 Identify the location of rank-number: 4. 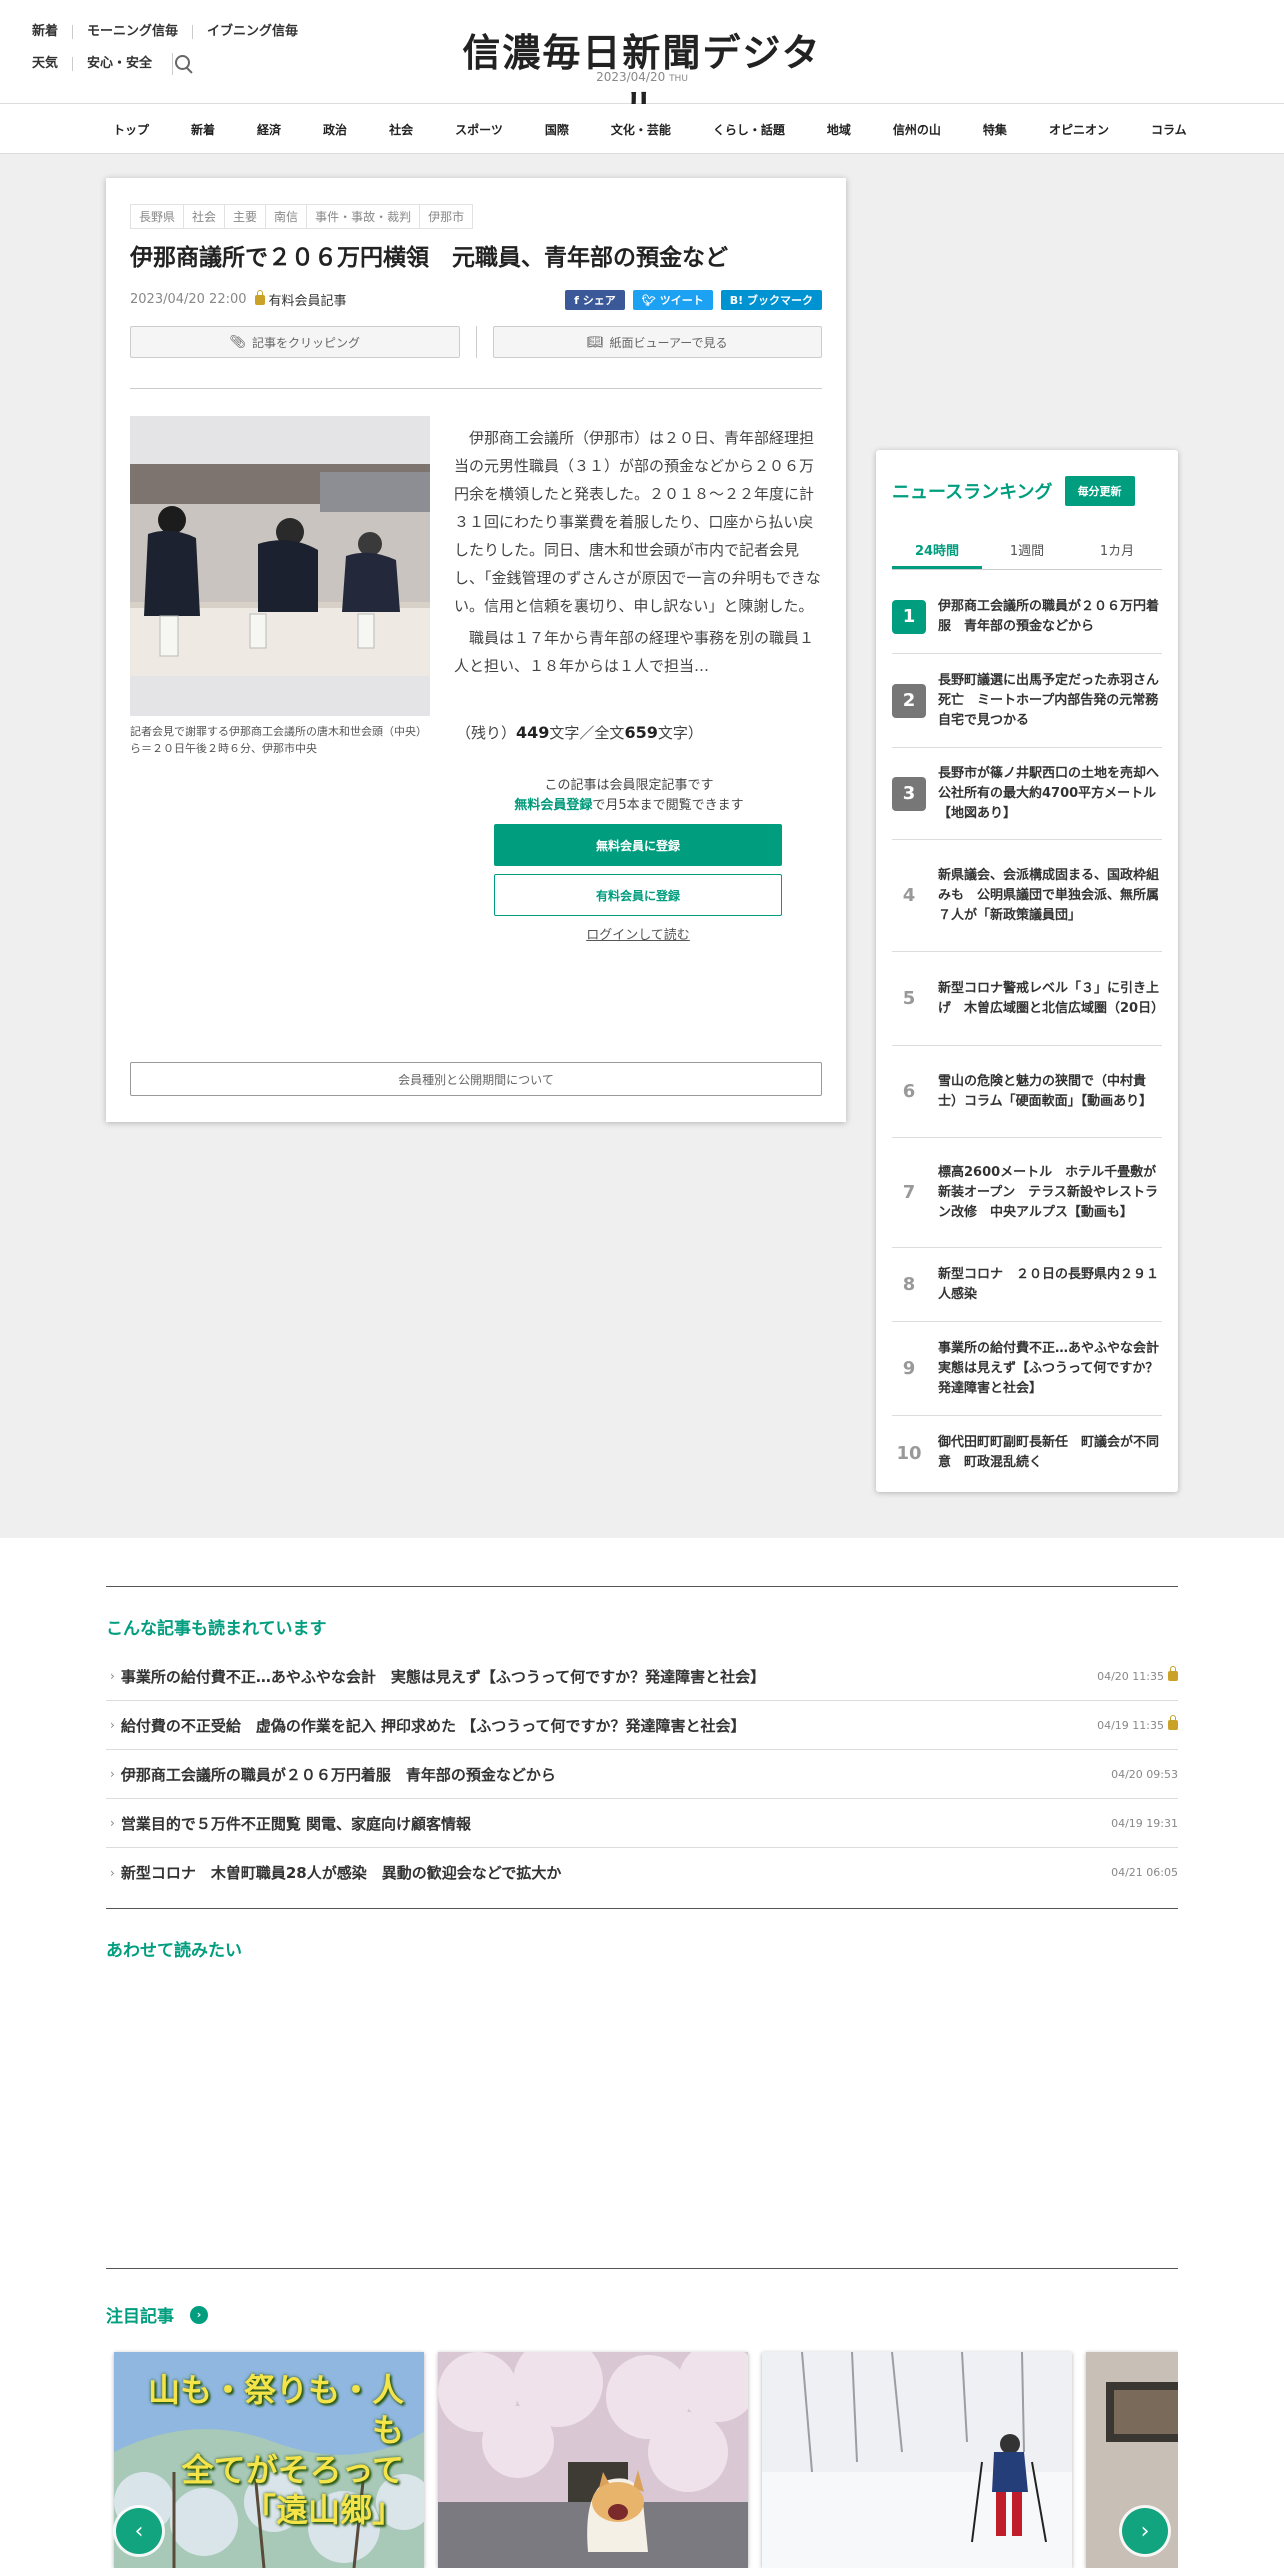
(909, 895).